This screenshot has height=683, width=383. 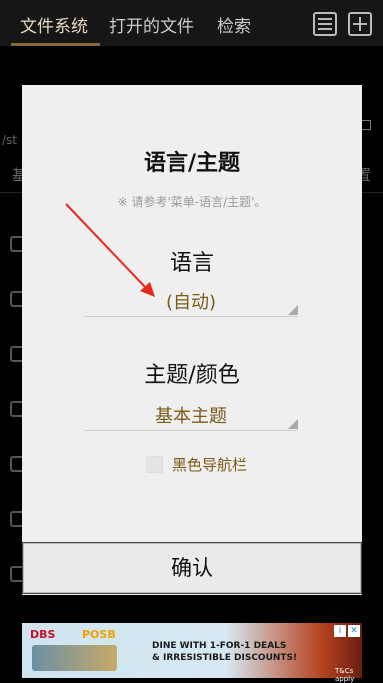 What do you see at coordinates (345, 675) in the screenshot?
I see `ad-tnc: T&Cs apply` at bounding box center [345, 675].